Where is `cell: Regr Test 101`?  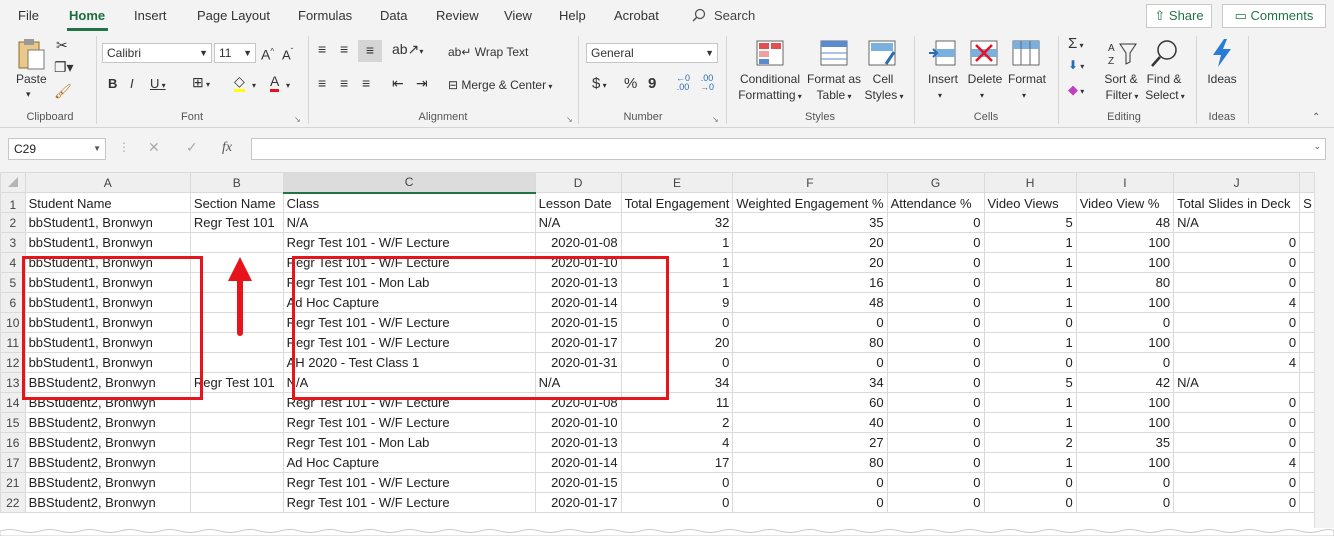
cell: Regr Test 101 is located at coordinates (236, 382).